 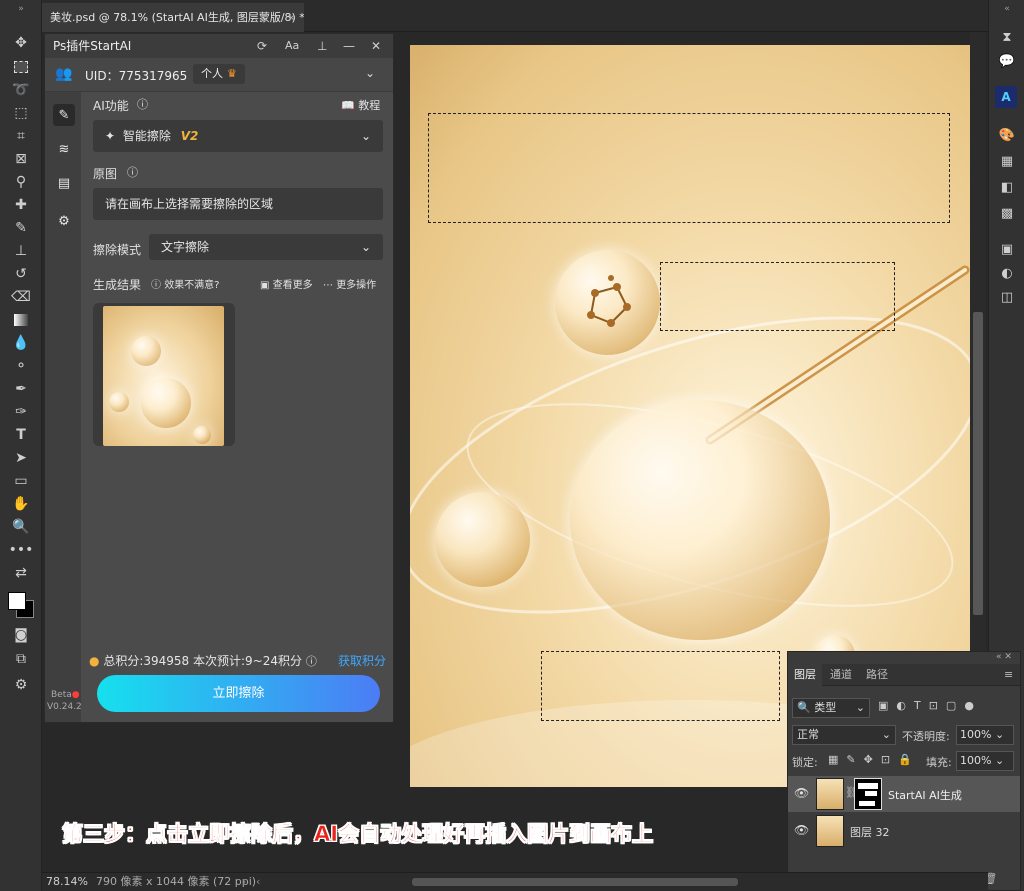 What do you see at coordinates (1006, 297) in the screenshot?
I see `properties-icon: ◫` at bounding box center [1006, 297].